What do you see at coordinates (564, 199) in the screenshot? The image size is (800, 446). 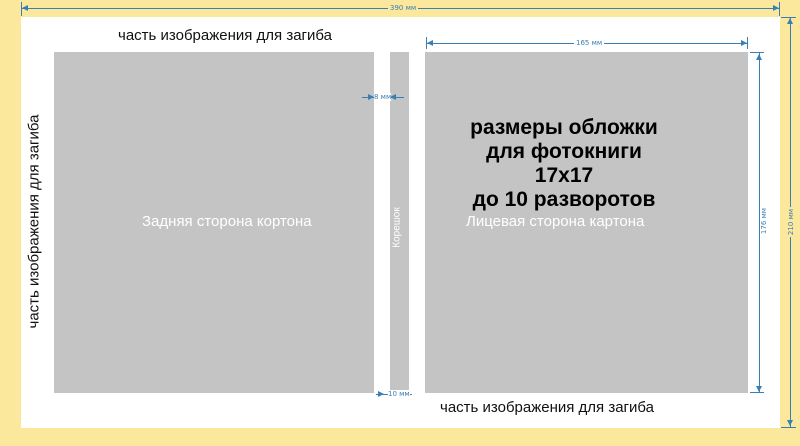 I see `headline-line-4: до 10 разворотов` at bounding box center [564, 199].